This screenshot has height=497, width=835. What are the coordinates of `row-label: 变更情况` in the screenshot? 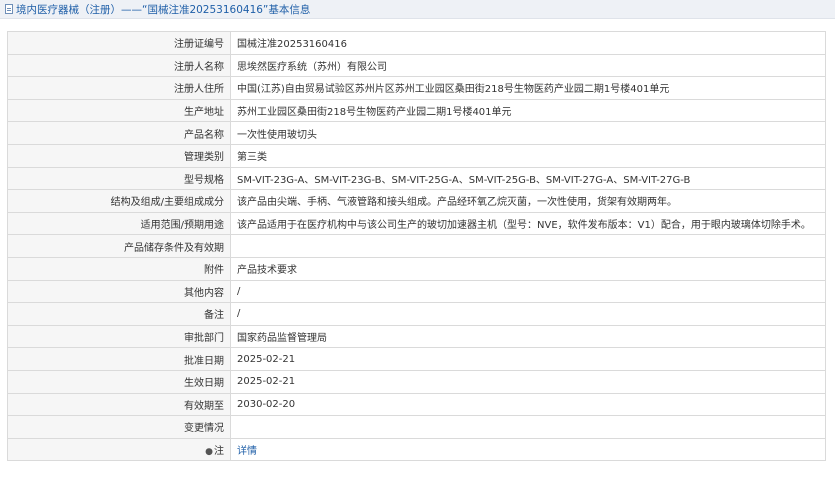 It's located at (119, 427).